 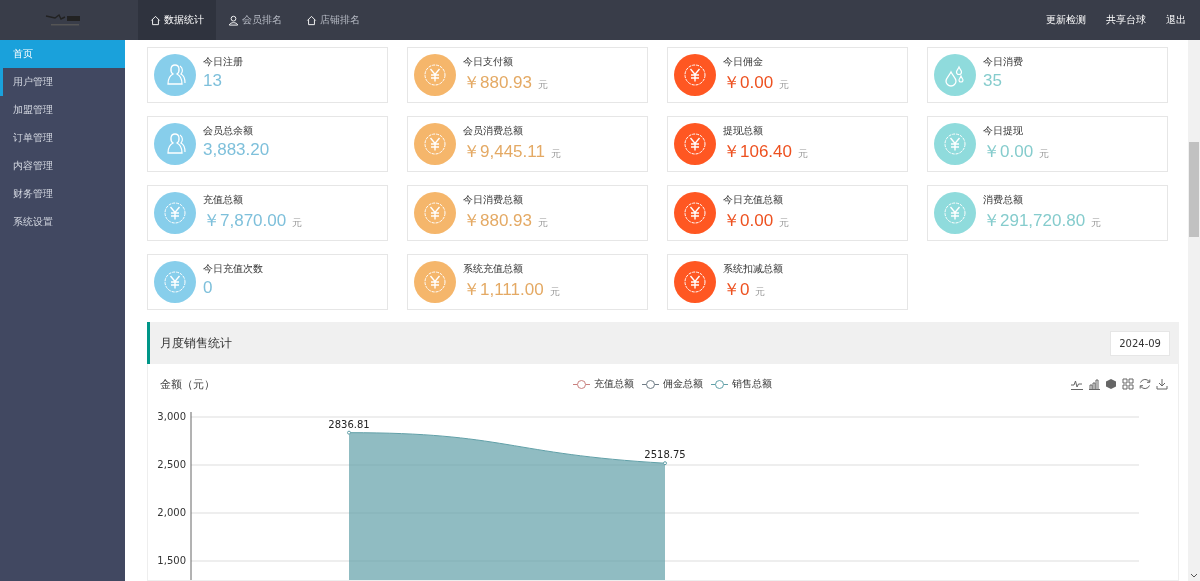 I want to click on stat-value: ￥1,111.00, so click(x=503, y=290).